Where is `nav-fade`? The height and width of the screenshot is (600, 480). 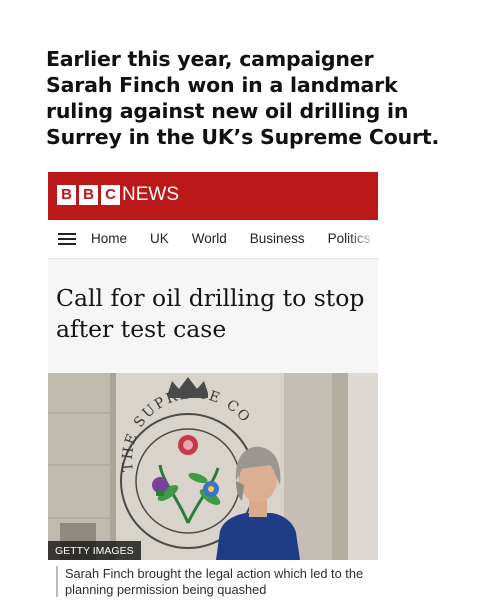 nav-fade is located at coordinates (363, 239).